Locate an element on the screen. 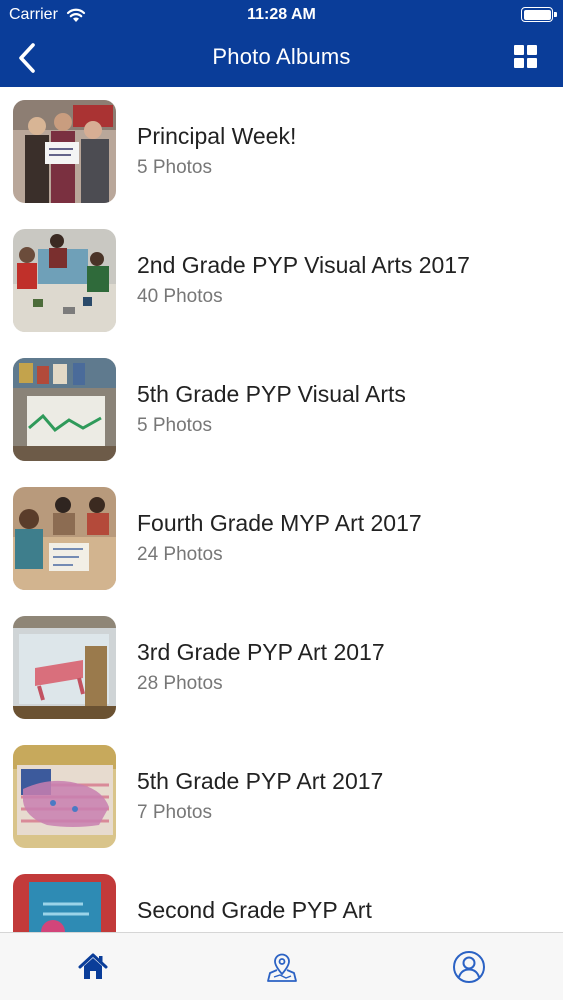 Image resolution: width=563 pixels, height=1000 pixels. album-row: 5th Grade PYP Visual Arts 5 Photos is located at coordinates (281, 409).